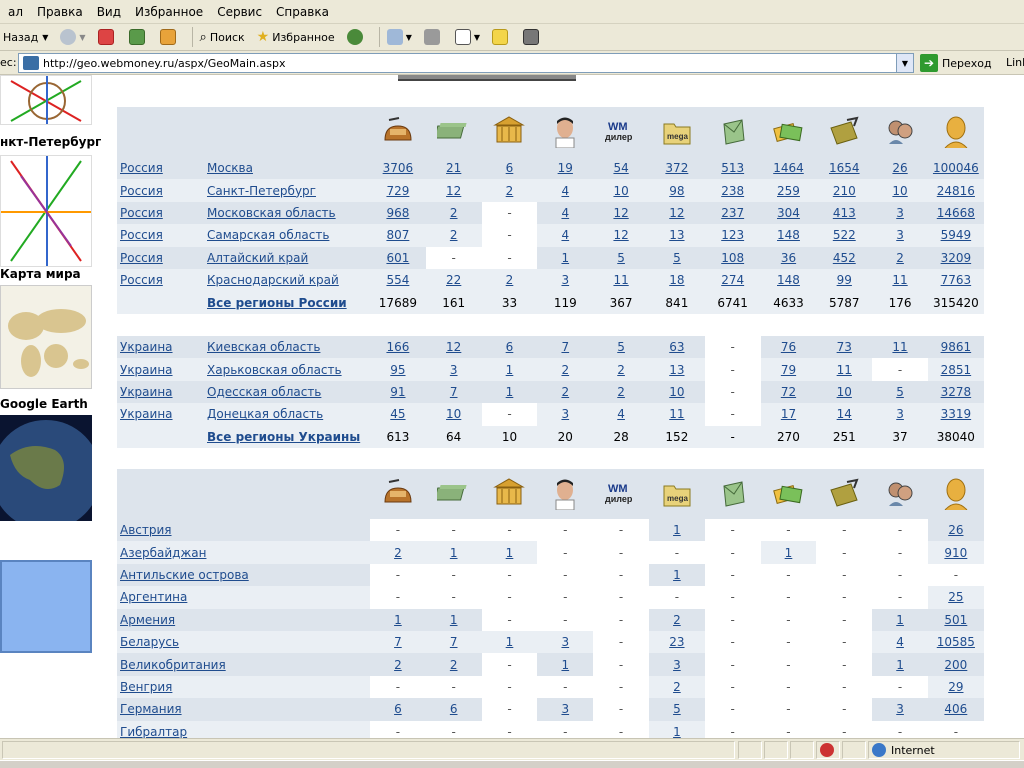 This screenshot has height=768, width=1024. What do you see at coordinates (453, 494) in the screenshot?
I see `header-money` at bounding box center [453, 494].